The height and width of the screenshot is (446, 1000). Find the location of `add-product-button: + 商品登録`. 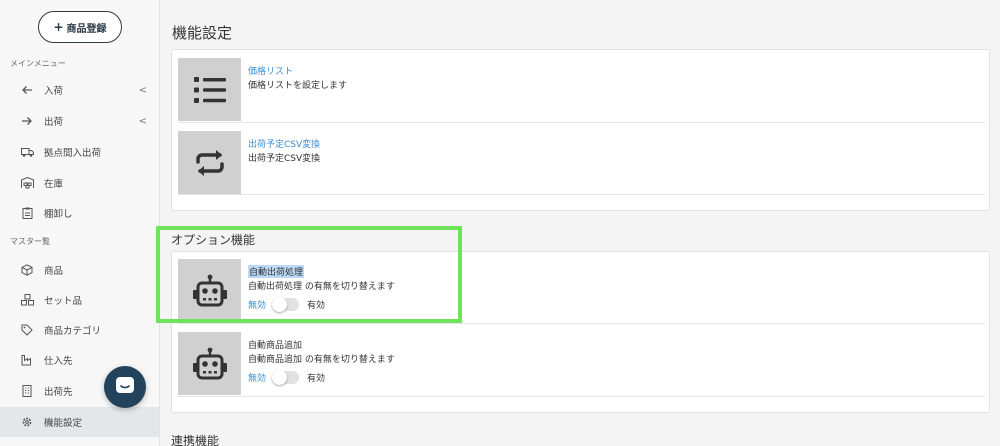

add-product-button: + 商品登録 is located at coordinates (80, 27).